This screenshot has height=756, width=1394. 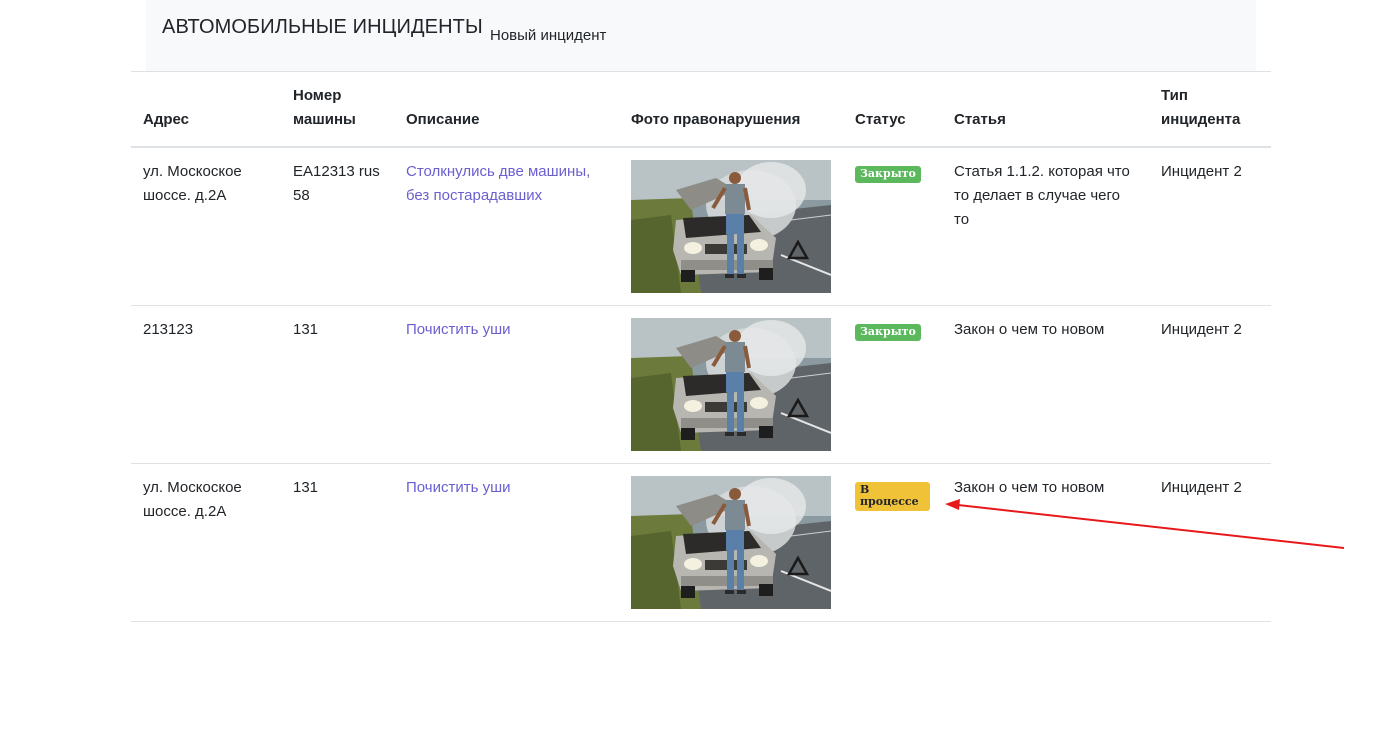 I want to click on status-badge: В процессе, so click(x=892, y=496).